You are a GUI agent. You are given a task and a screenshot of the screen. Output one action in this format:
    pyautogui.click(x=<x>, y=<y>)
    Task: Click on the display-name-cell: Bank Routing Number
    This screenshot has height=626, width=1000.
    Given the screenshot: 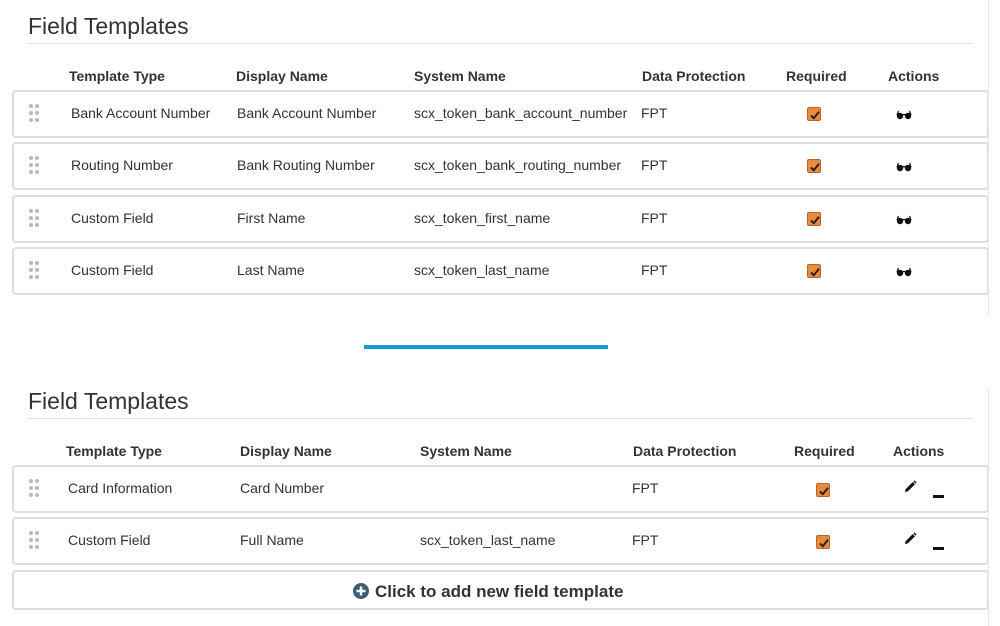 What is the action you would take?
    pyautogui.click(x=306, y=165)
    